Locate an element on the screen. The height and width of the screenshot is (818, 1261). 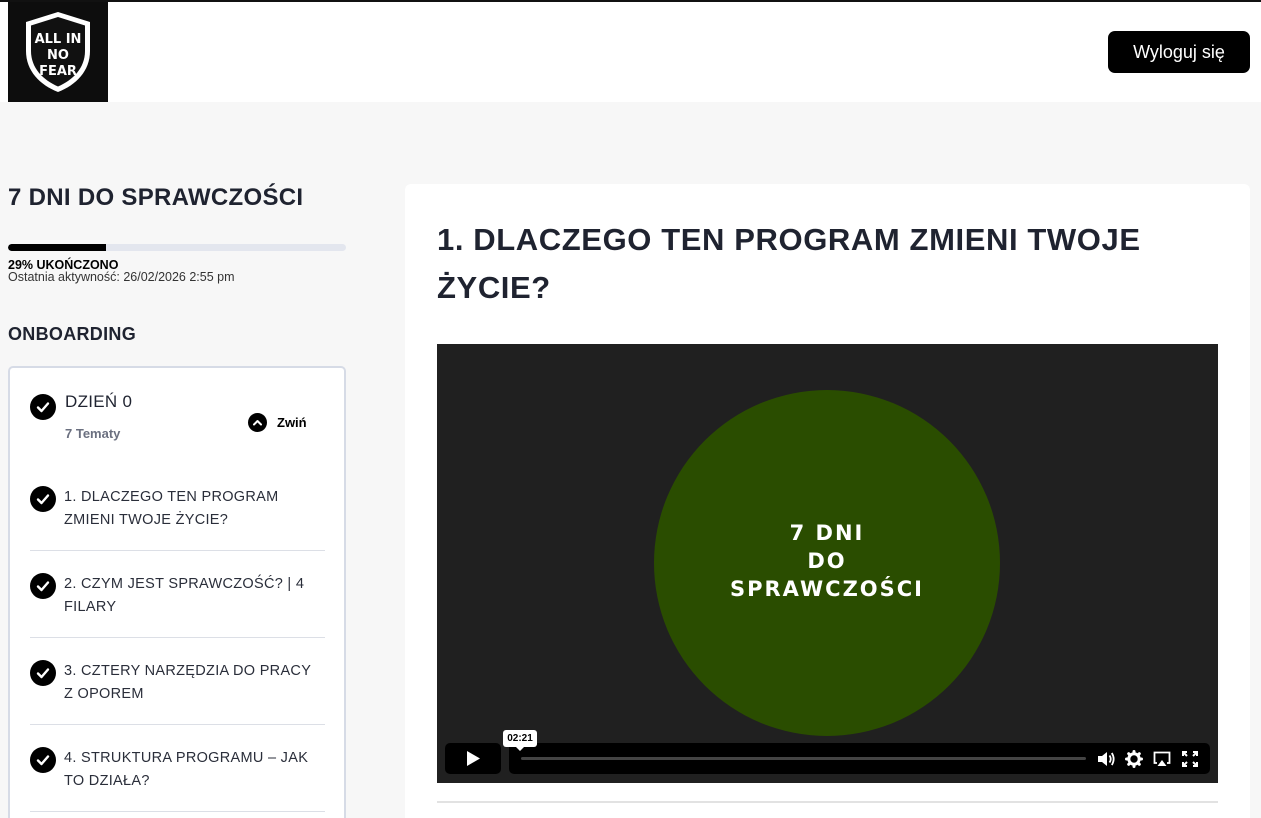
topic-item: 3. CZTERY NARZĘDZIA DO PRACY Z OPOREM is located at coordinates (177, 695).